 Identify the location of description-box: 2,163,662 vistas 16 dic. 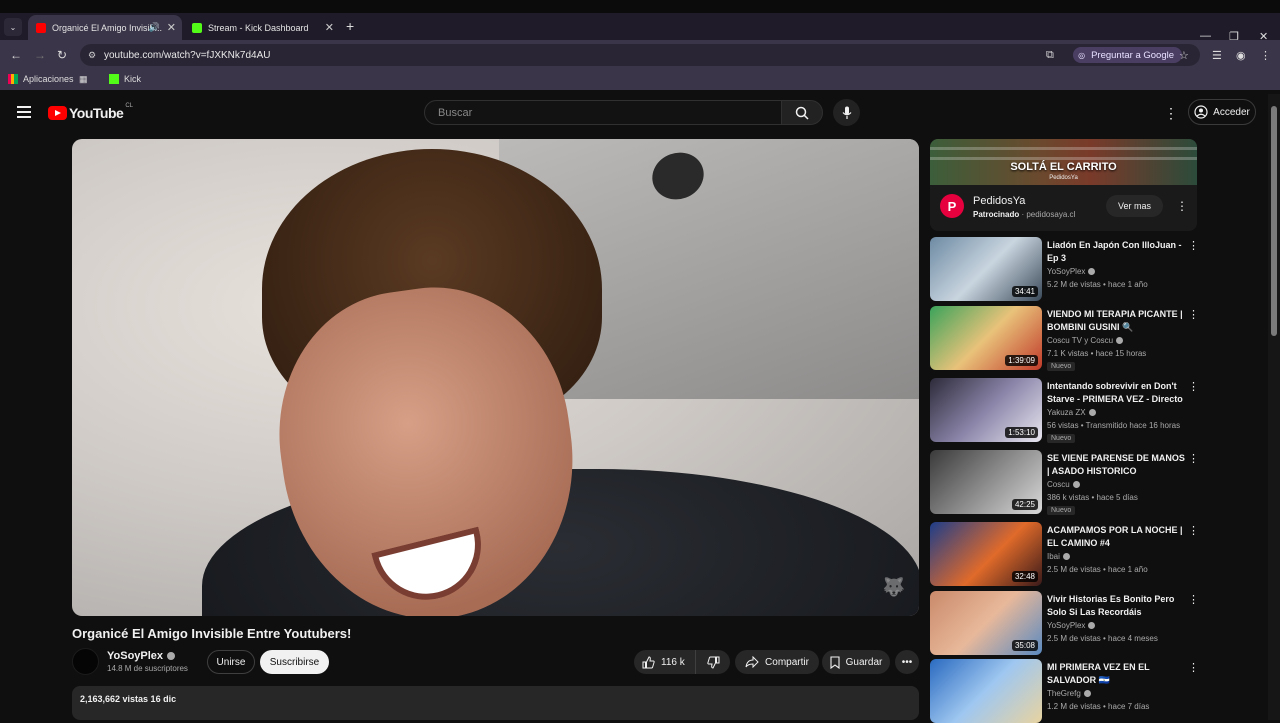
(495, 703).